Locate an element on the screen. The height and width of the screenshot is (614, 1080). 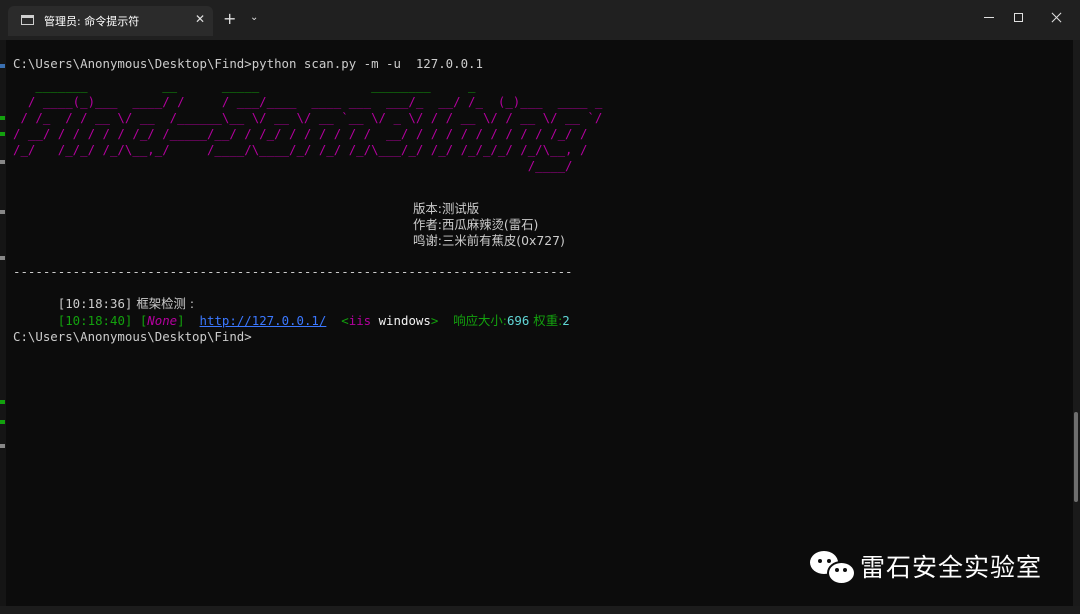
framework-none: None is located at coordinates (162, 320).